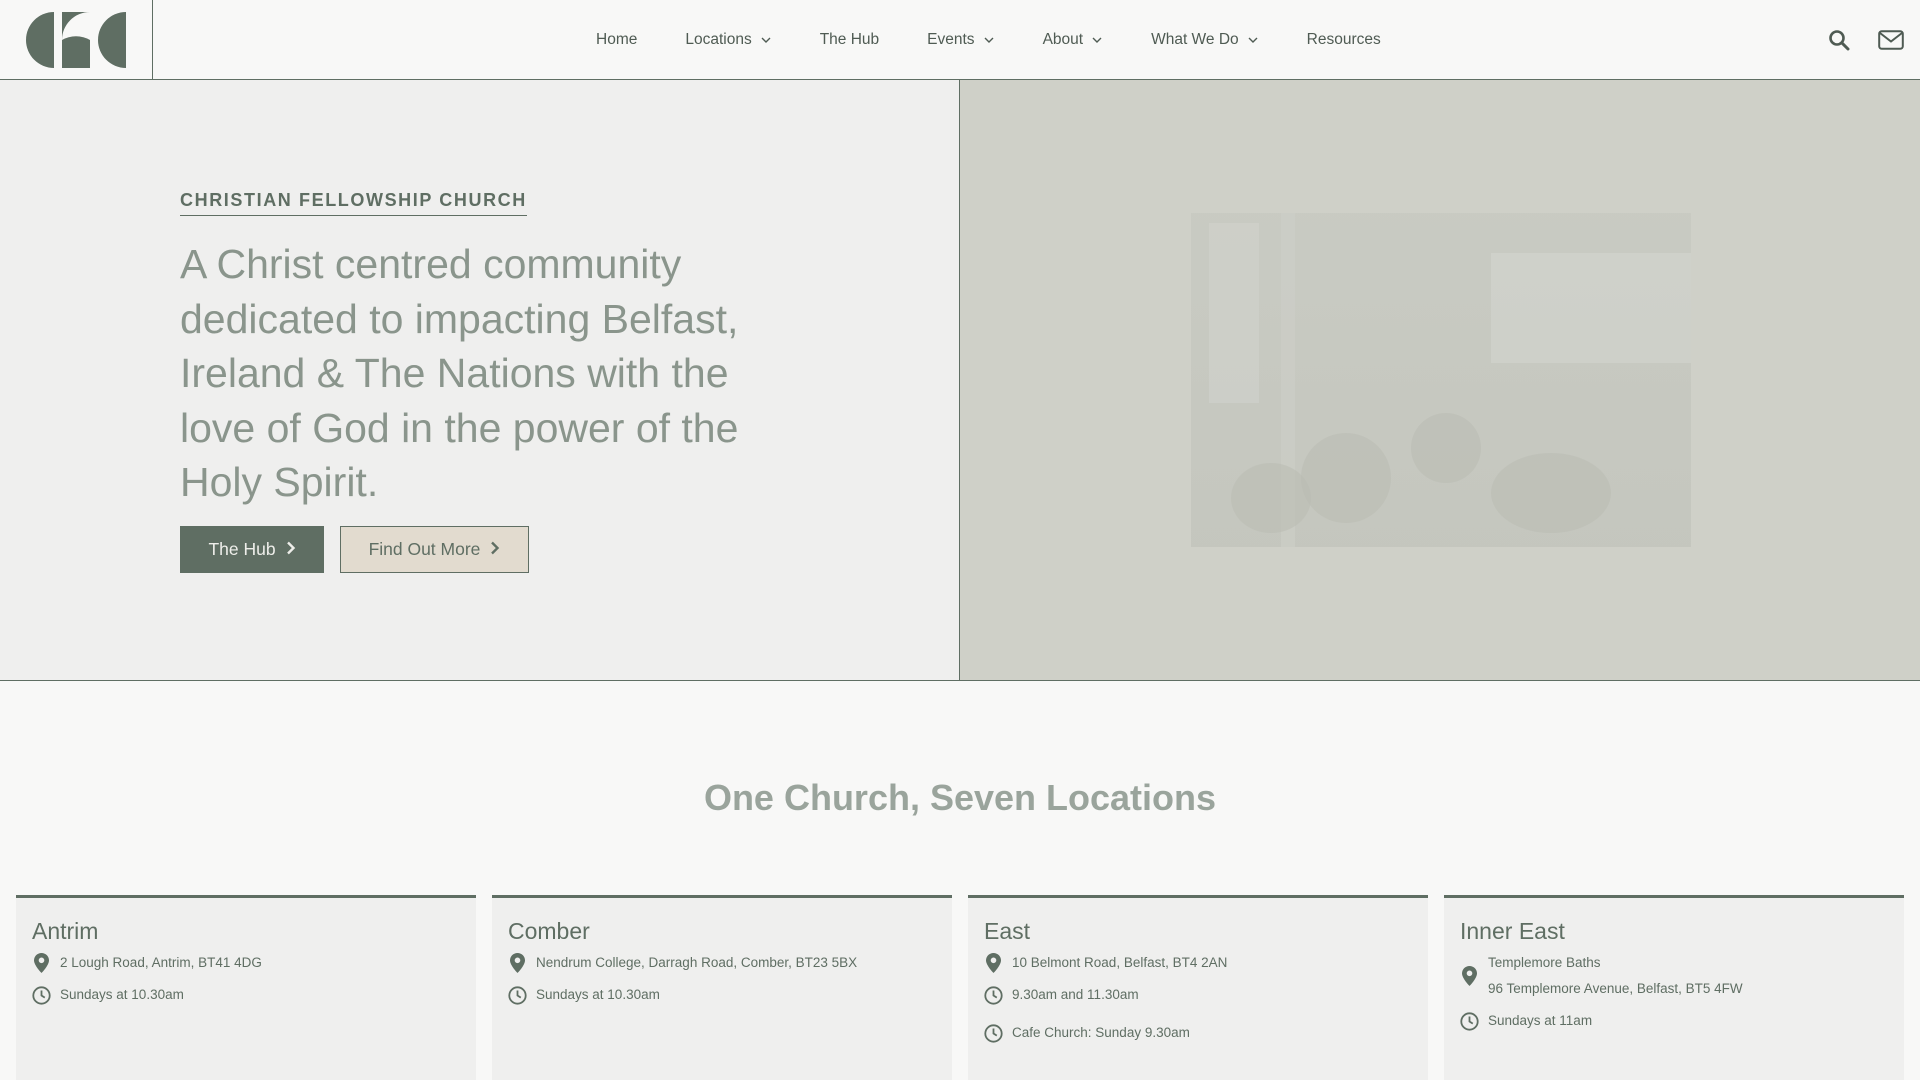 This screenshot has width=1920, height=1080. What do you see at coordinates (549, 931) in the screenshot?
I see `location-name: Comber` at bounding box center [549, 931].